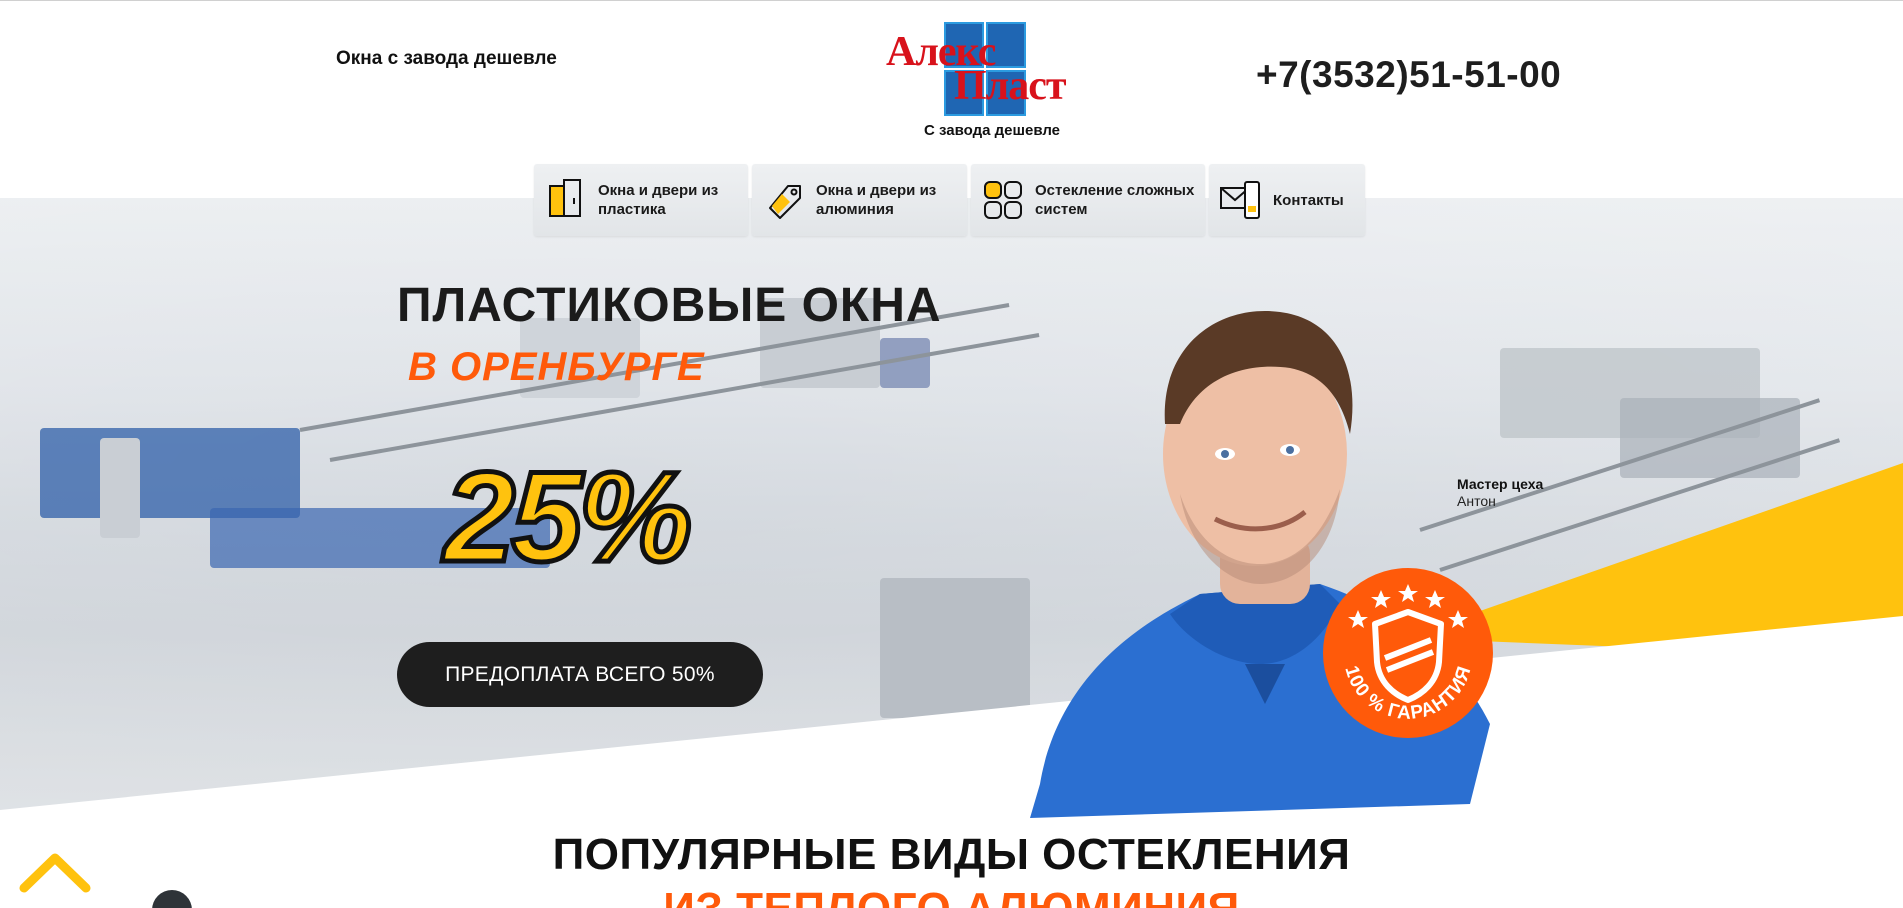  Describe the element at coordinates (1240, 200) in the screenshot. I see `envelope-phone-icon` at that location.